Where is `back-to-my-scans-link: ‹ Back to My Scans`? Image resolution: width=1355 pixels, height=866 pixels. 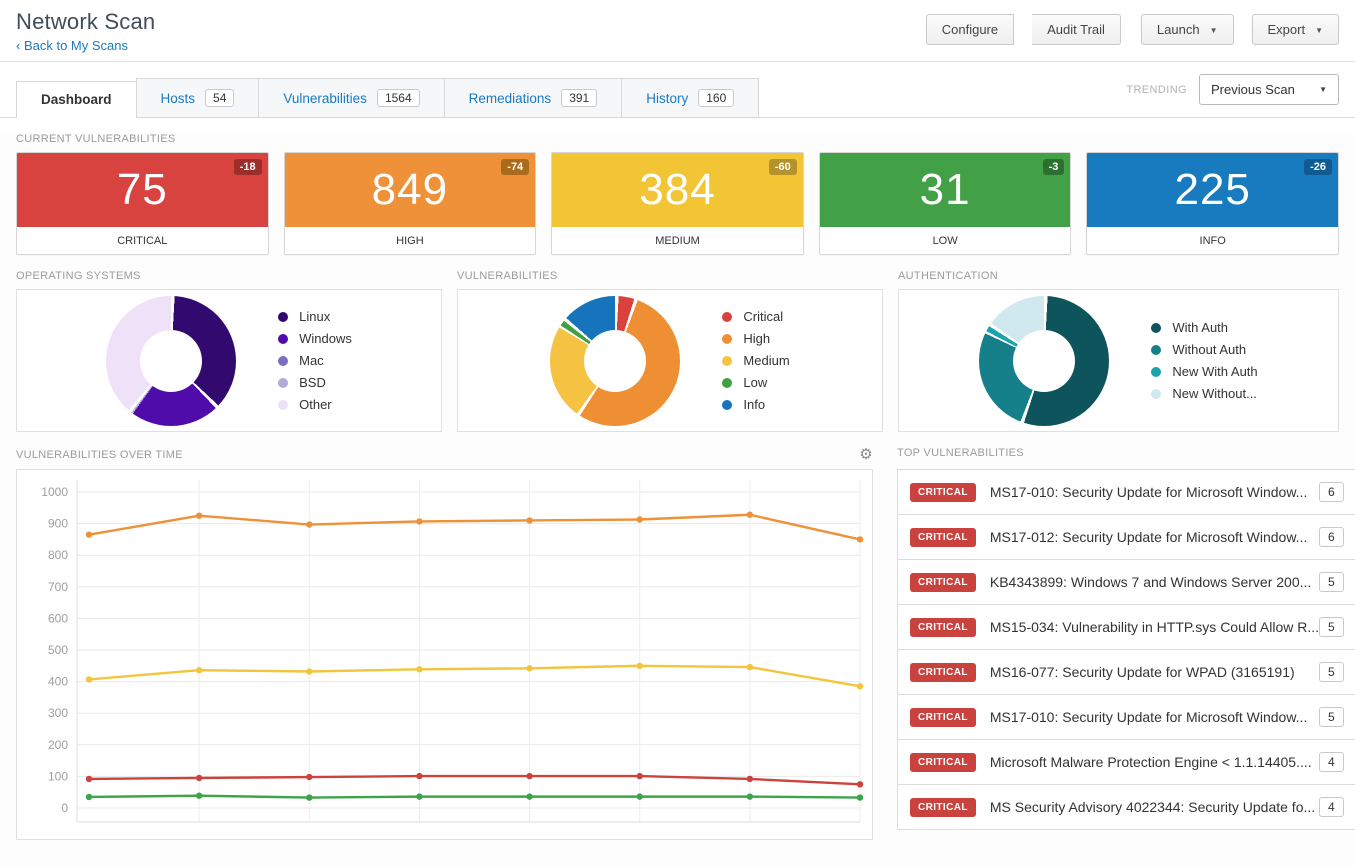
back-to-my-scans-link: ‹ Back to My Scans is located at coordinates (72, 45).